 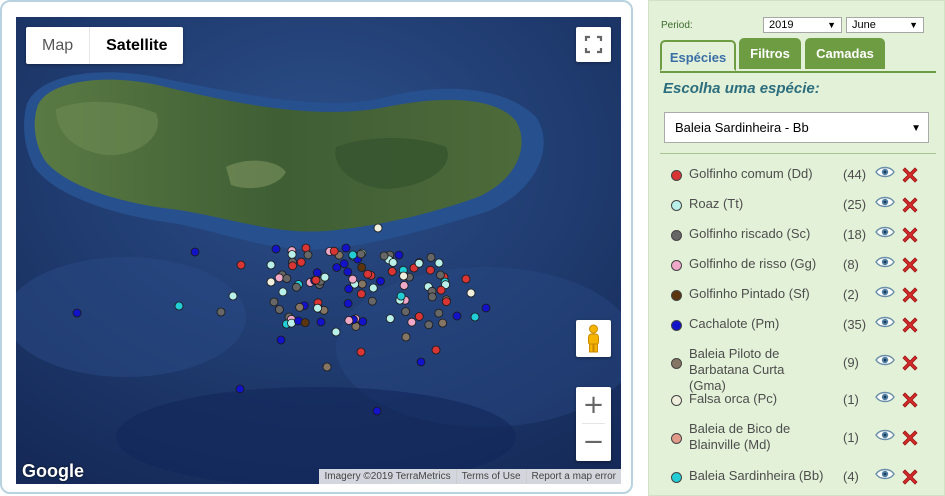 What do you see at coordinates (770, 53) in the screenshot?
I see `tab-filtros: Filtros` at bounding box center [770, 53].